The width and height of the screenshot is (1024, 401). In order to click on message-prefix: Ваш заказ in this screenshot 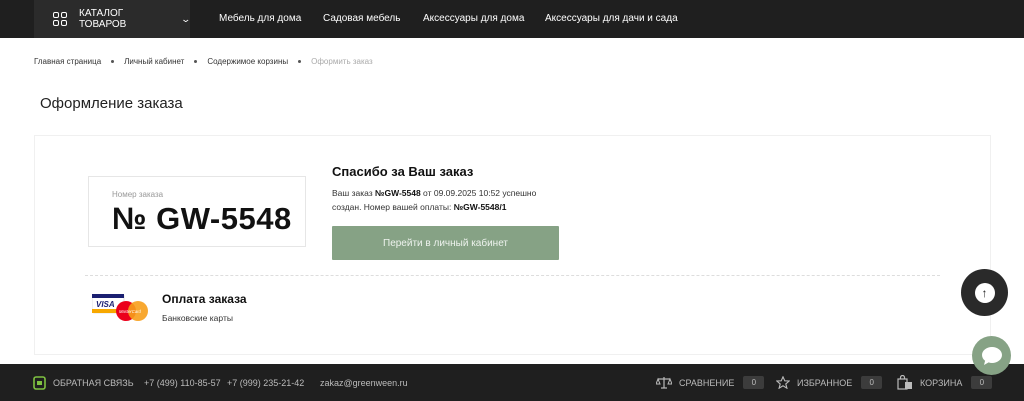, I will do `click(353, 193)`.